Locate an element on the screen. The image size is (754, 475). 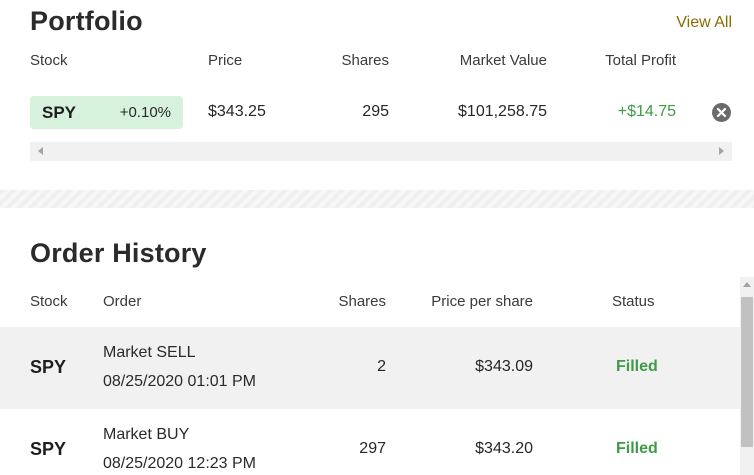
order-datetime: 08/25/2020 01:01 PM is located at coordinates (180, 381).